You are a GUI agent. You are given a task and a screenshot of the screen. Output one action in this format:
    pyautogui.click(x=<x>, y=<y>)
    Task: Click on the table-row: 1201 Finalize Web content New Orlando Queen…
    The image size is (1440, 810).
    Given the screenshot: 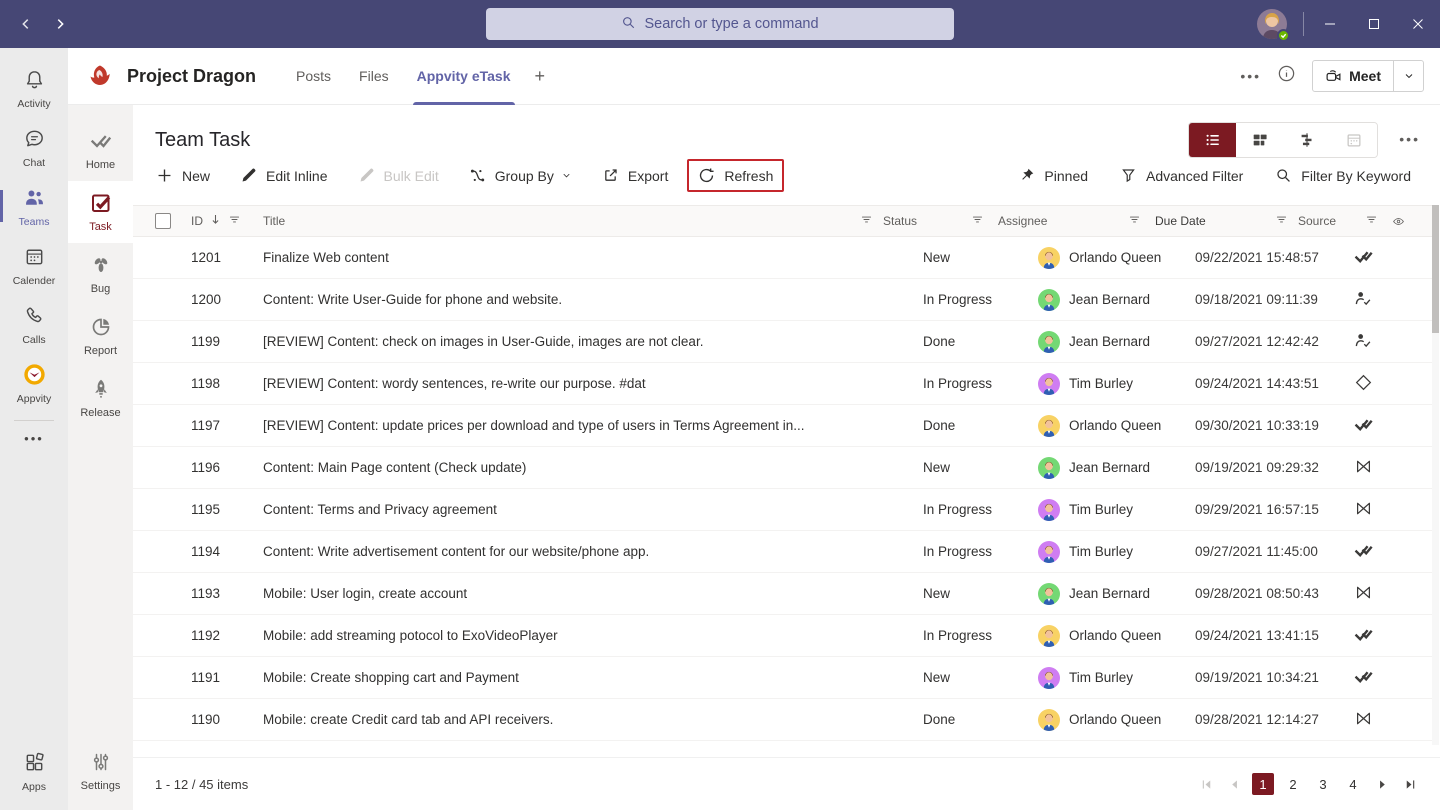 What is the action you would take?
    pyautogui.click(x=782, y=258)
    